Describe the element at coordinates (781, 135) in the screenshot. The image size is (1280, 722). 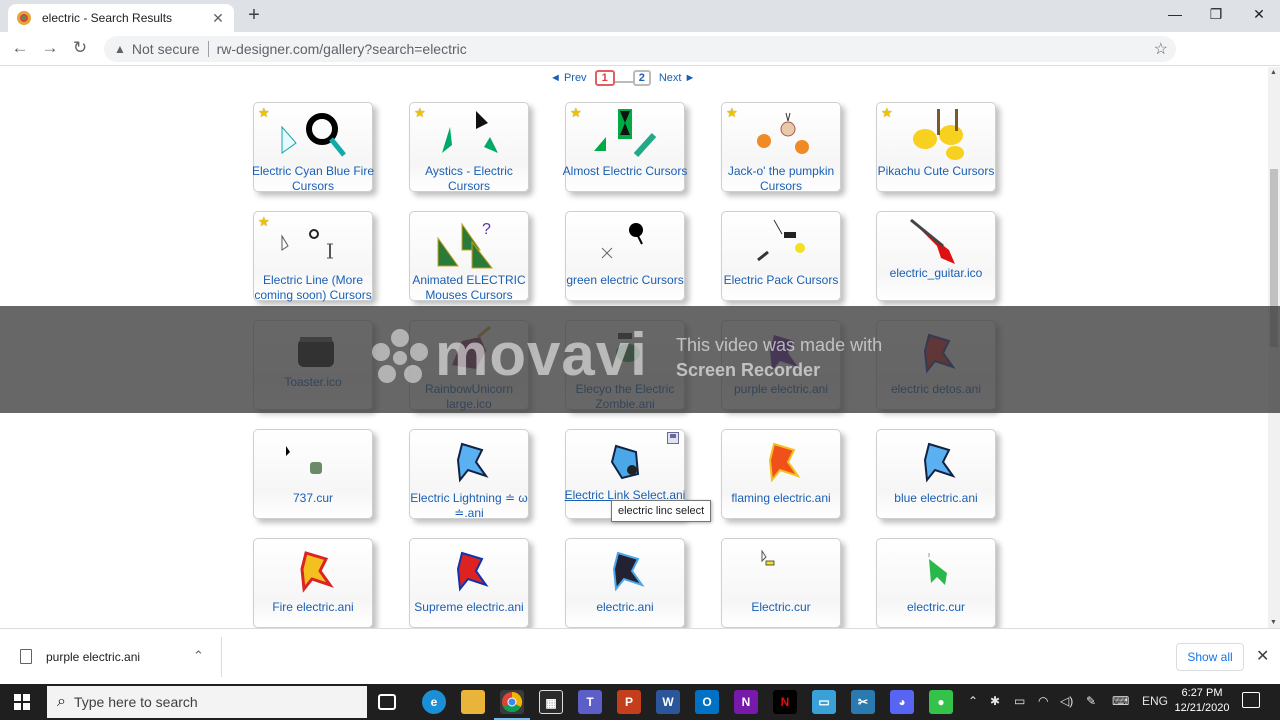
I see `pumpkin-icon` at that location.